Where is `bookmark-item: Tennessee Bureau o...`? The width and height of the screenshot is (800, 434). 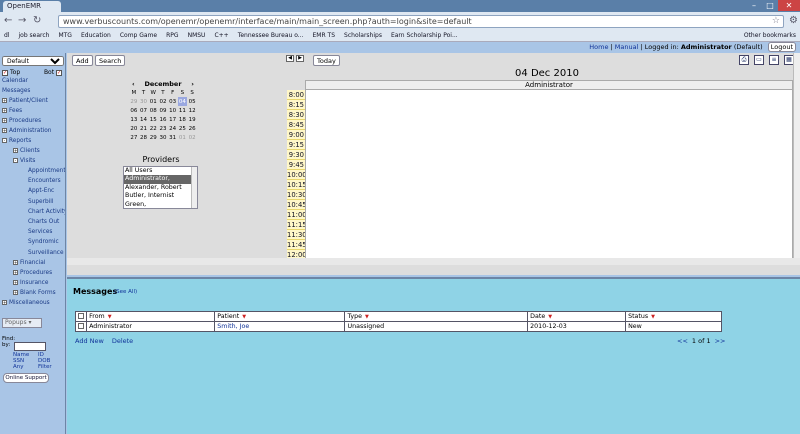
bookmark-item: Tennessee Bureau o... is located at coordinates (271, 35).